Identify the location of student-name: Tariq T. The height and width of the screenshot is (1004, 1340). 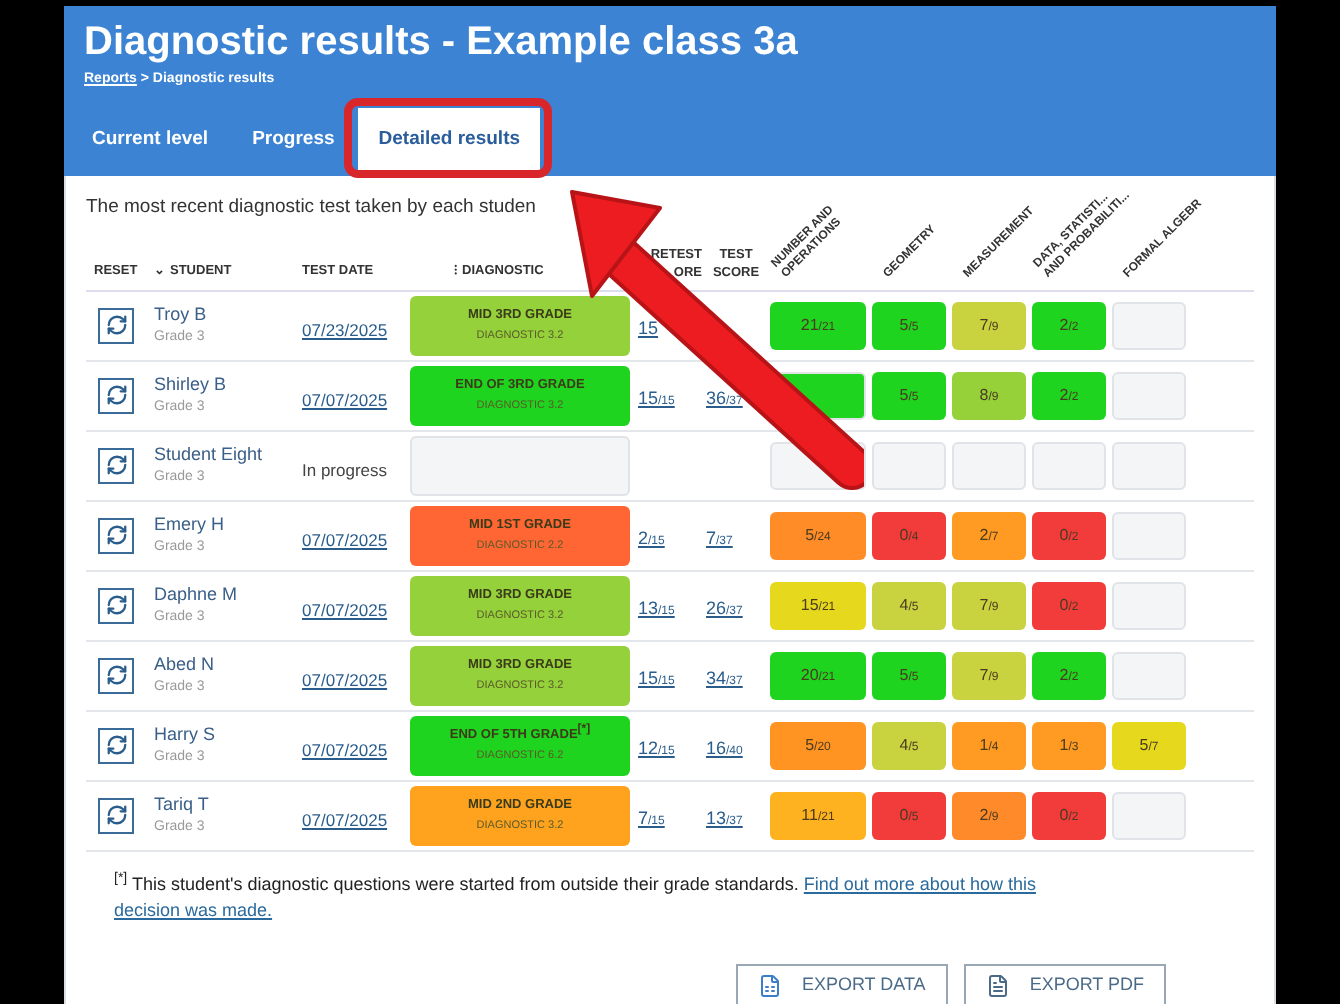
(228, 803).